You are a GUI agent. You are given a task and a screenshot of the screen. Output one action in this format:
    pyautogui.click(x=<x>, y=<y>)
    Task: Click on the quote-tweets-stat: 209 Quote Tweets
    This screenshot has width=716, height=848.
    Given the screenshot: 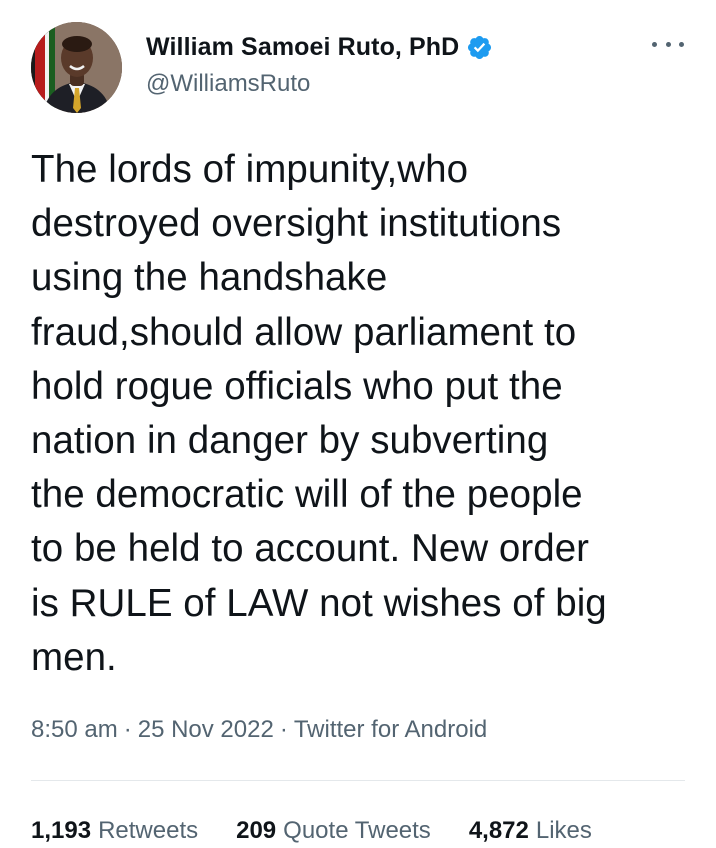 What is the action you would take?
    pyautogui.click(x=333, y=831)
    